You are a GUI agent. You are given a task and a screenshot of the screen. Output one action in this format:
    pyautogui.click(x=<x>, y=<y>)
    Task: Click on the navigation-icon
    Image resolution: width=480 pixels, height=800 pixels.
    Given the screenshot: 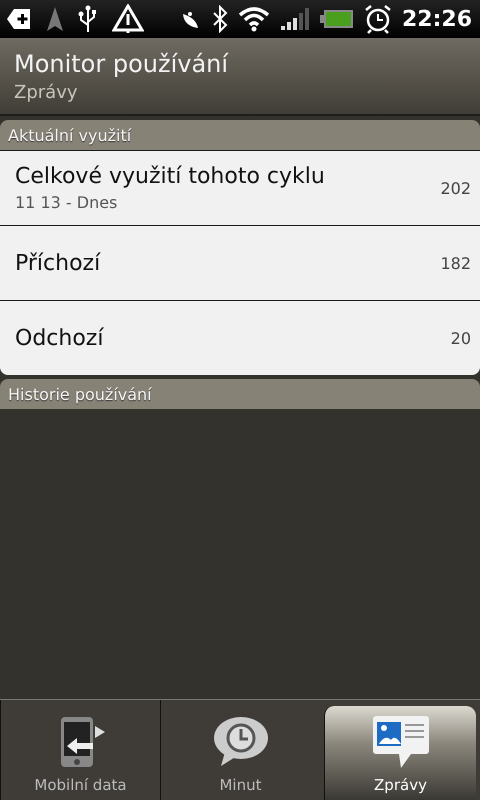 What is the action you would take?
    pyautogui.click(x=55, y=19)
    